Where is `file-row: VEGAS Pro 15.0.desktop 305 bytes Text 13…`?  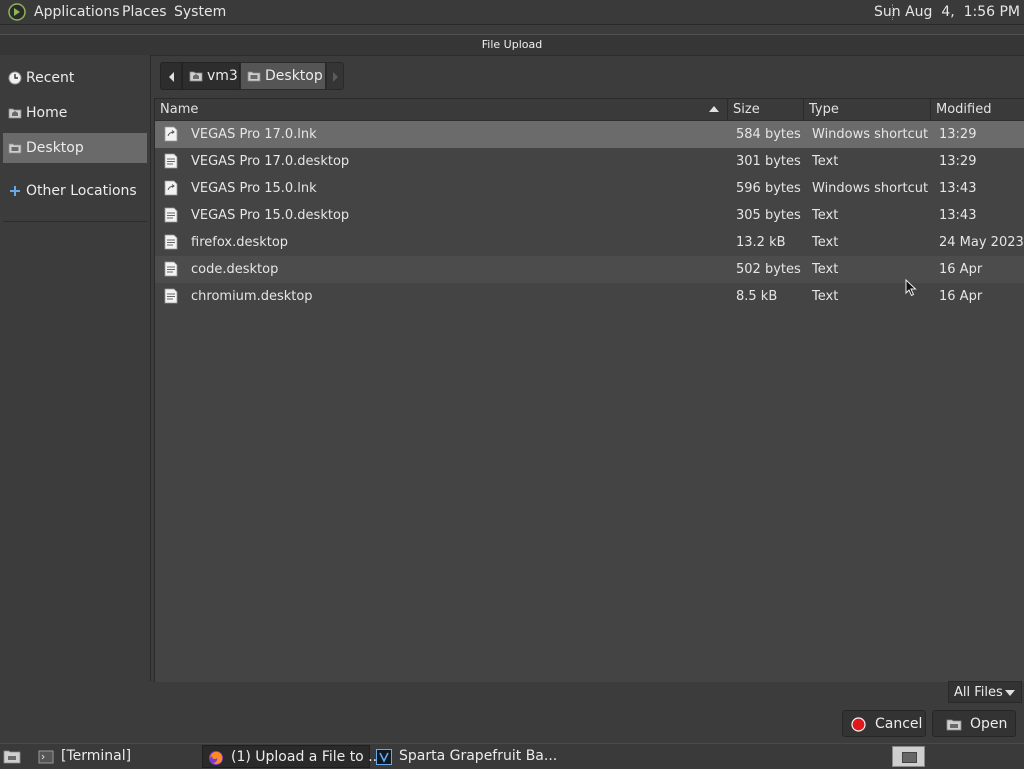
file-row: VEGAS Pro 15.0.desktop 305 bytes Text 13… is located at coordinates (589, 215).